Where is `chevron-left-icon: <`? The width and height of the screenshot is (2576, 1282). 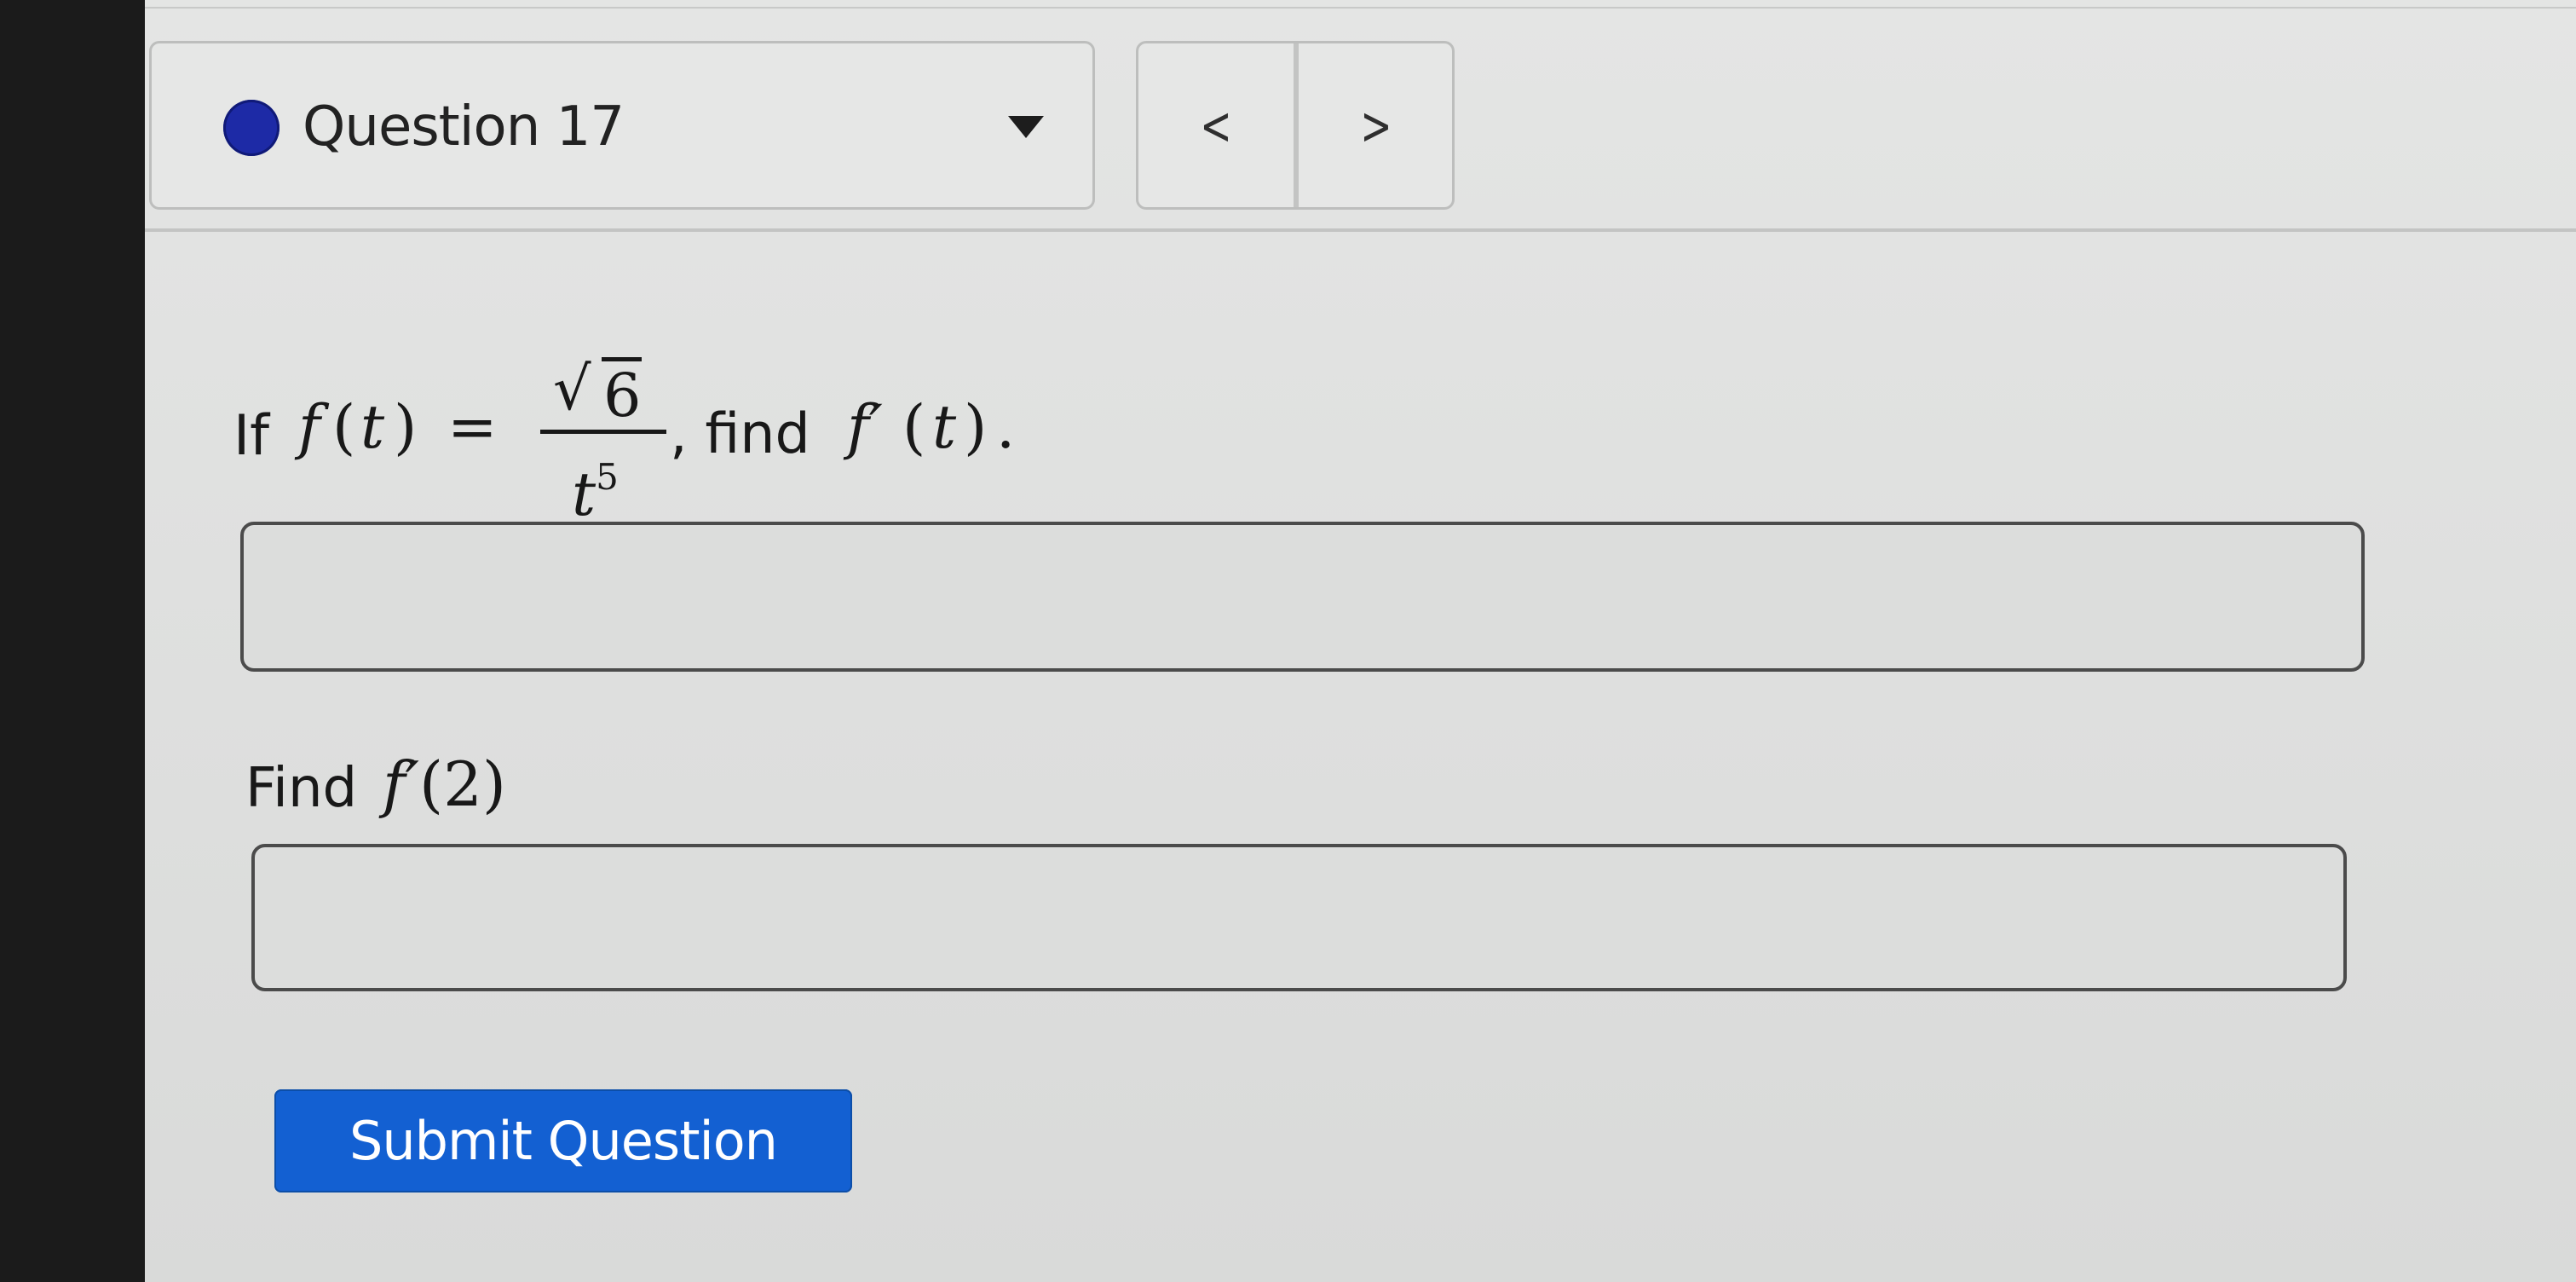 chevron-left-icon: < is located at coordinates (1216, 125).